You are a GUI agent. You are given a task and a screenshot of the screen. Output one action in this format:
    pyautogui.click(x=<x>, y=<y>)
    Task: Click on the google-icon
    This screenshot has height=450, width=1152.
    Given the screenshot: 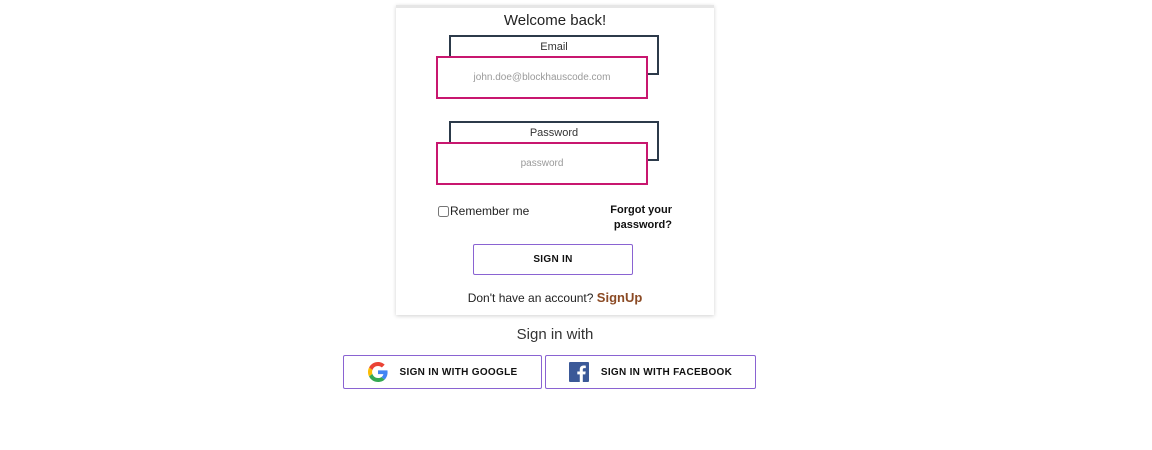 What is the action you would take?
    pyautogui.click(x=377, y=372)
    